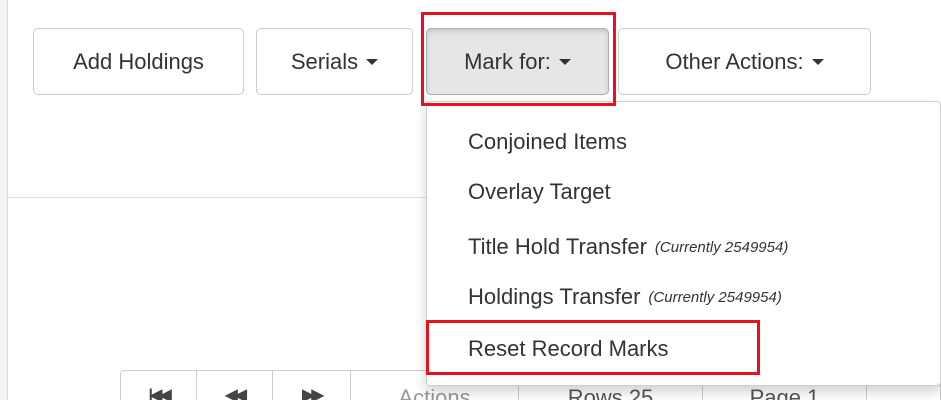  What do you see at coordinates (683, 192) in the screenshot?
I see `menu-item-overlay-target: Overlay Target` at bounding box center [683, 192].